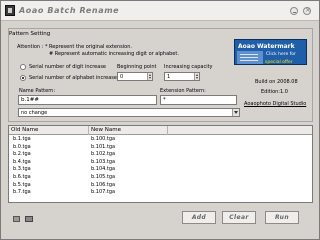  I want to click on radio-digit-increase, so click(23, 67).